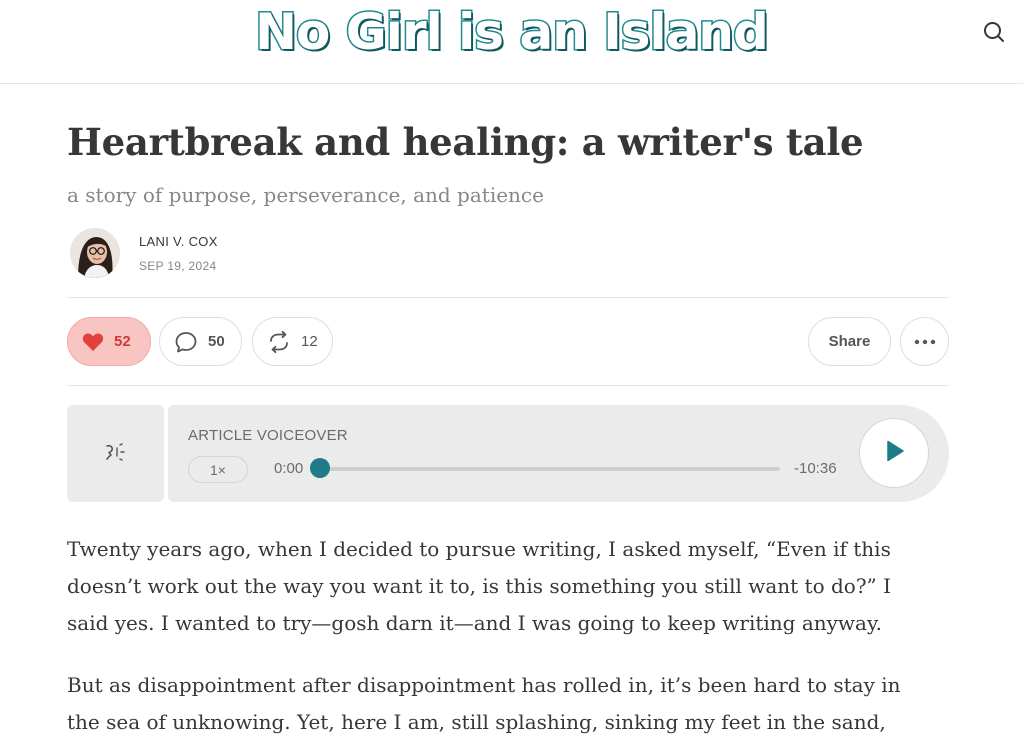  I want to click on comment-button: 50, so click(200, 341).